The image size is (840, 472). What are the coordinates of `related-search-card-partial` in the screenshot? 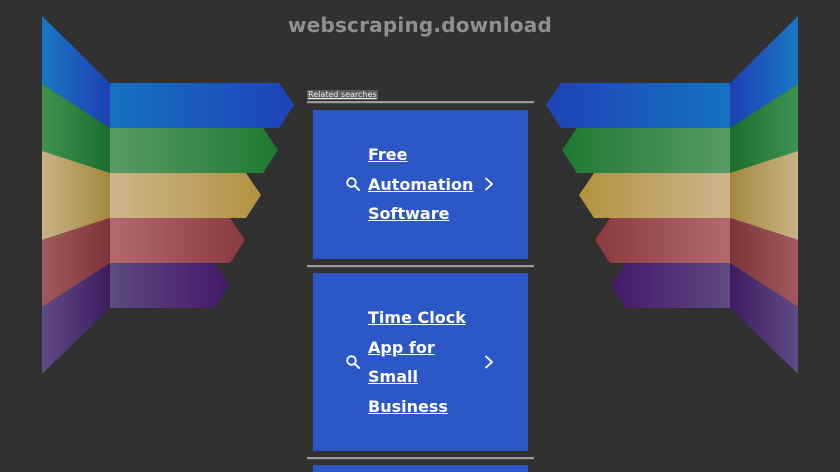 It's located at (420, 468).